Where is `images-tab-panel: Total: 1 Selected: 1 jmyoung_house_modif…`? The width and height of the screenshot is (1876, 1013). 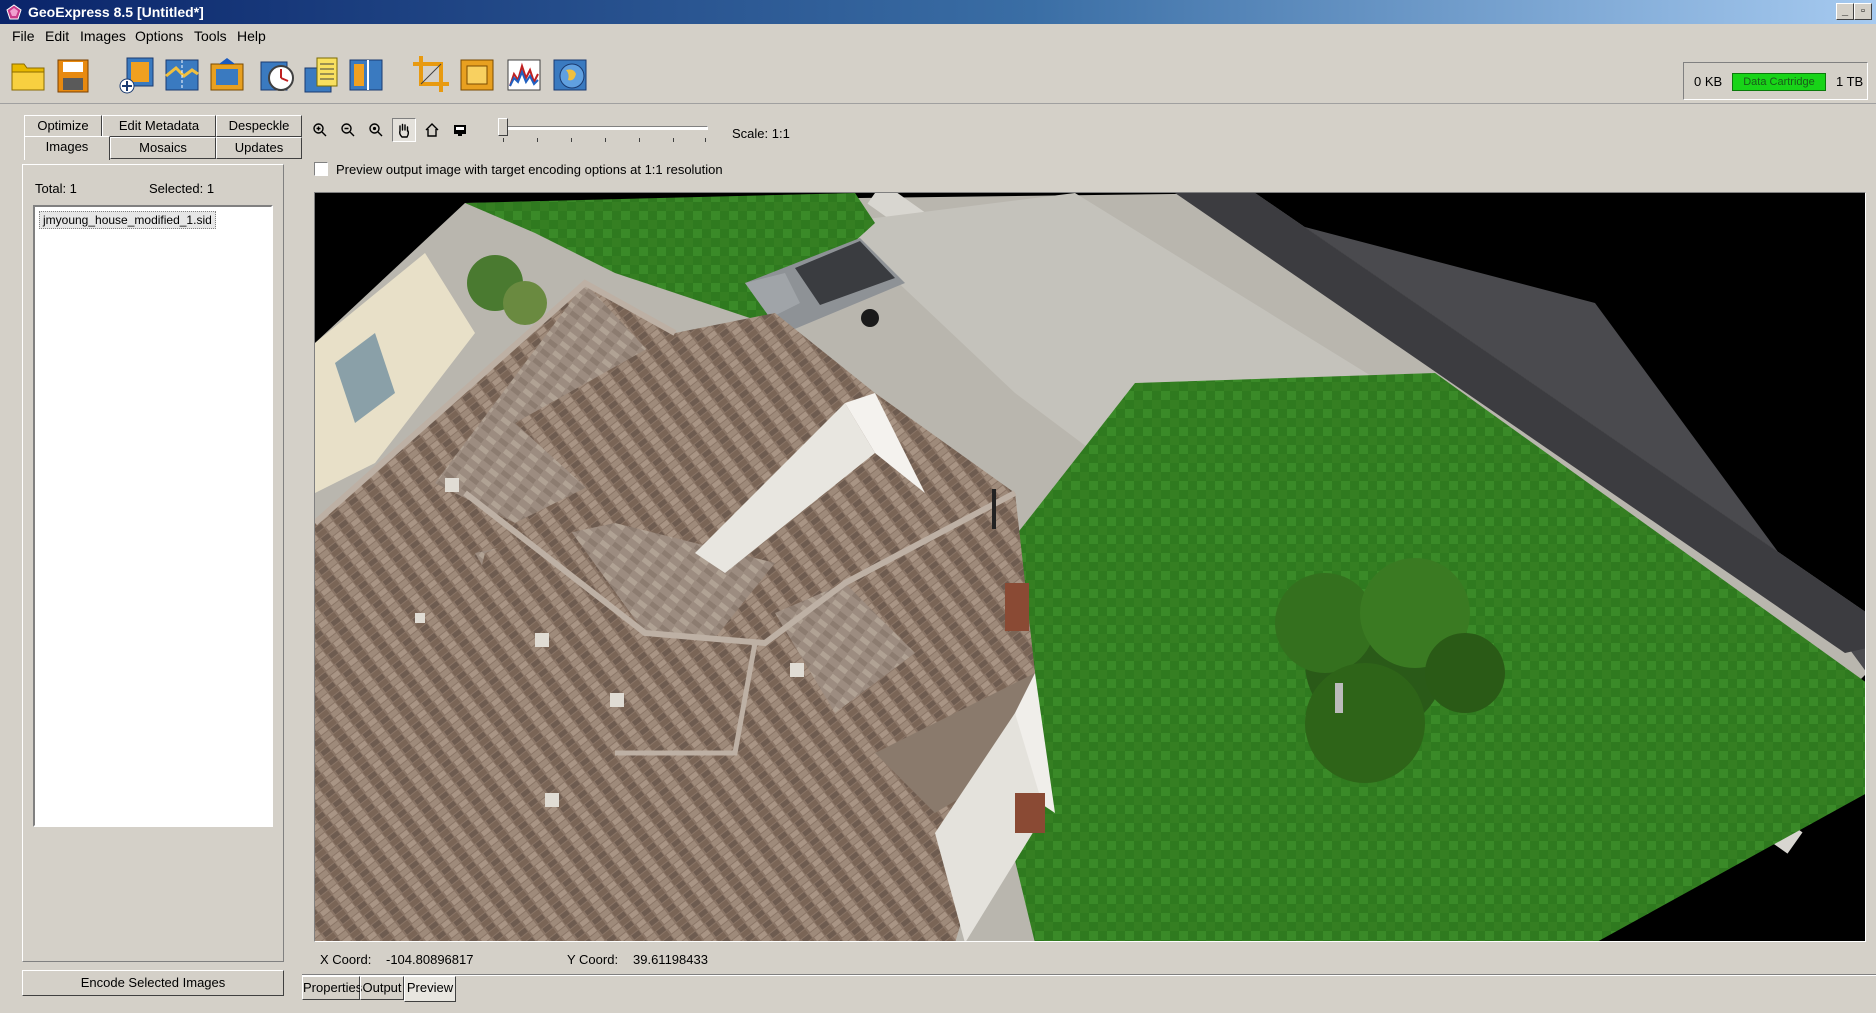
images-tab-panel: Total: 1 Selected: 1 jmyoung_house_modif… is located at coordinates (153, 563).